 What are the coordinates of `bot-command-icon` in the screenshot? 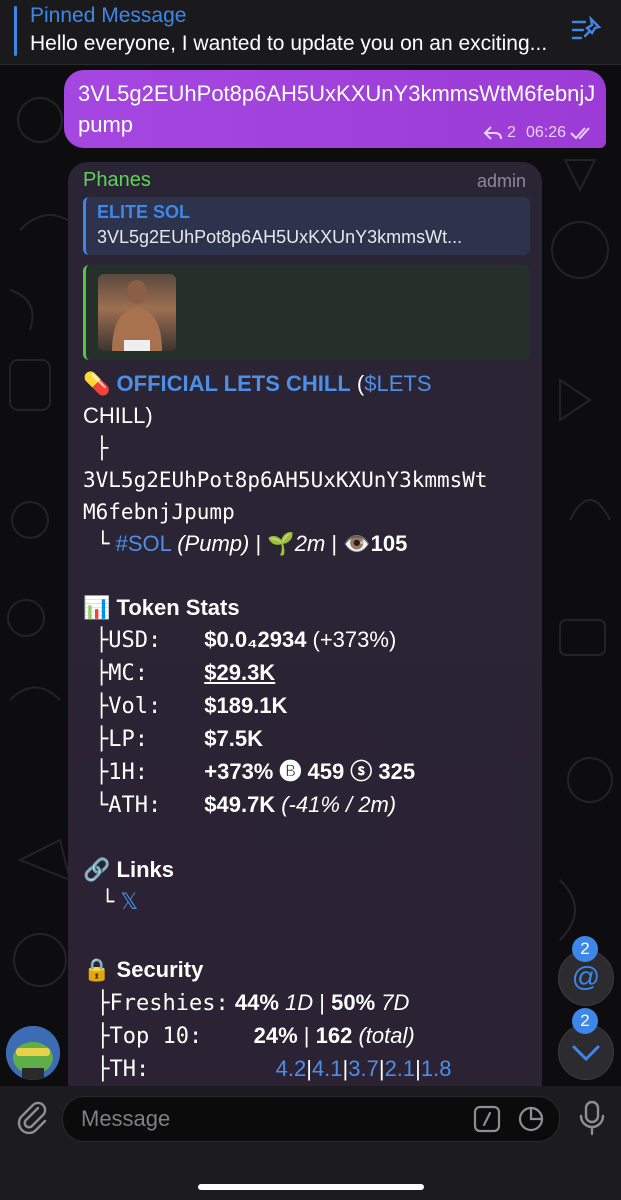 It's located at (487, 1119).